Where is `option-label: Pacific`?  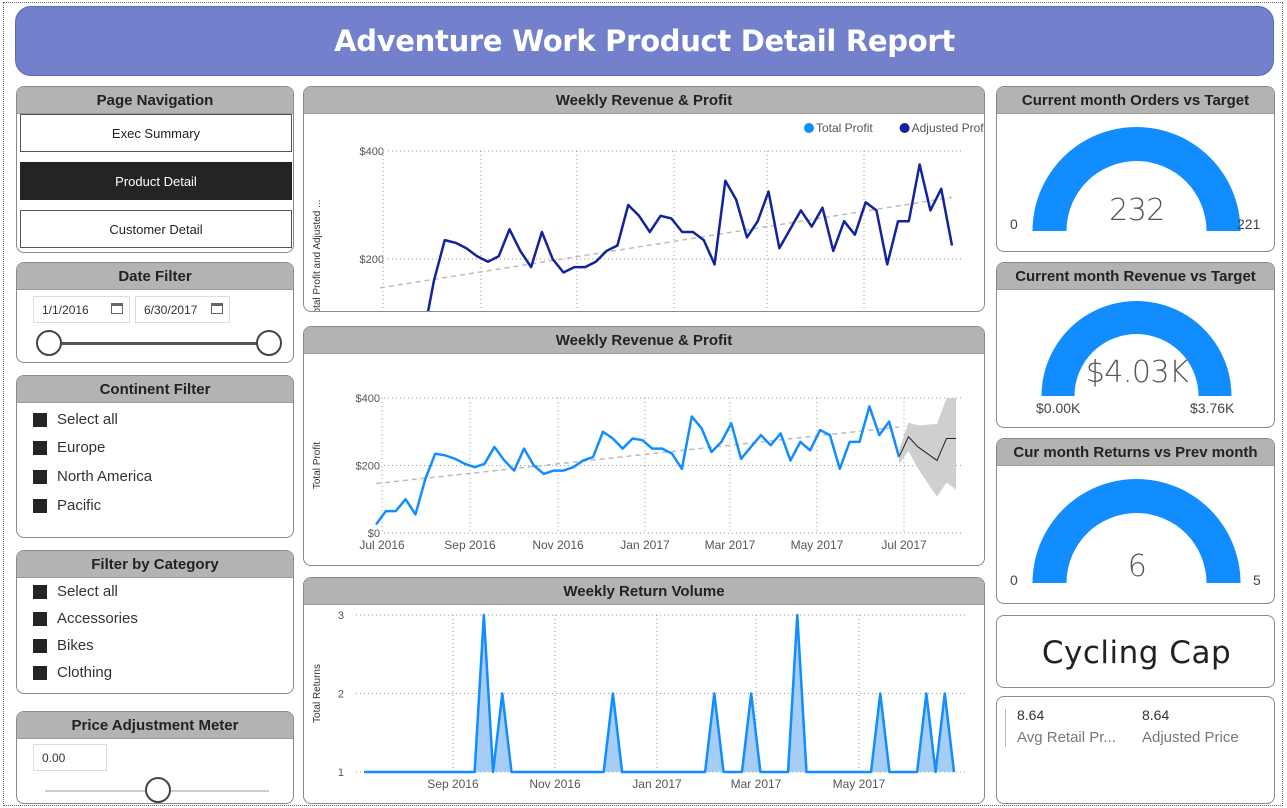
option-label: Pacific is located at coordinates (79, 505).